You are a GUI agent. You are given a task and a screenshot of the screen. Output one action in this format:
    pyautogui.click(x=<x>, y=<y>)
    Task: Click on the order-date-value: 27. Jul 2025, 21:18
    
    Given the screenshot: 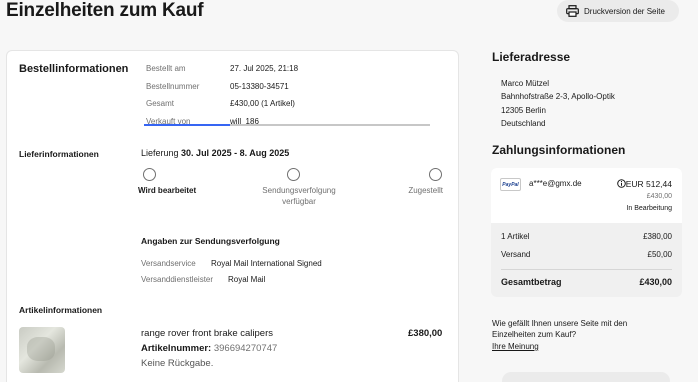 What is the action you would take?
    pyautogui.click(x=264, y=68)
    